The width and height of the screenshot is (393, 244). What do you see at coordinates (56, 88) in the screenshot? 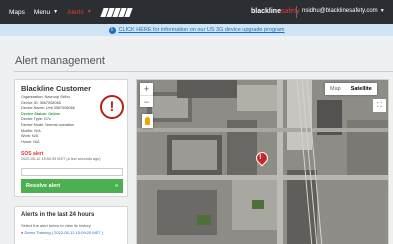
I see `customer-name: Blackline Customer` at bounding box center [56, 88].